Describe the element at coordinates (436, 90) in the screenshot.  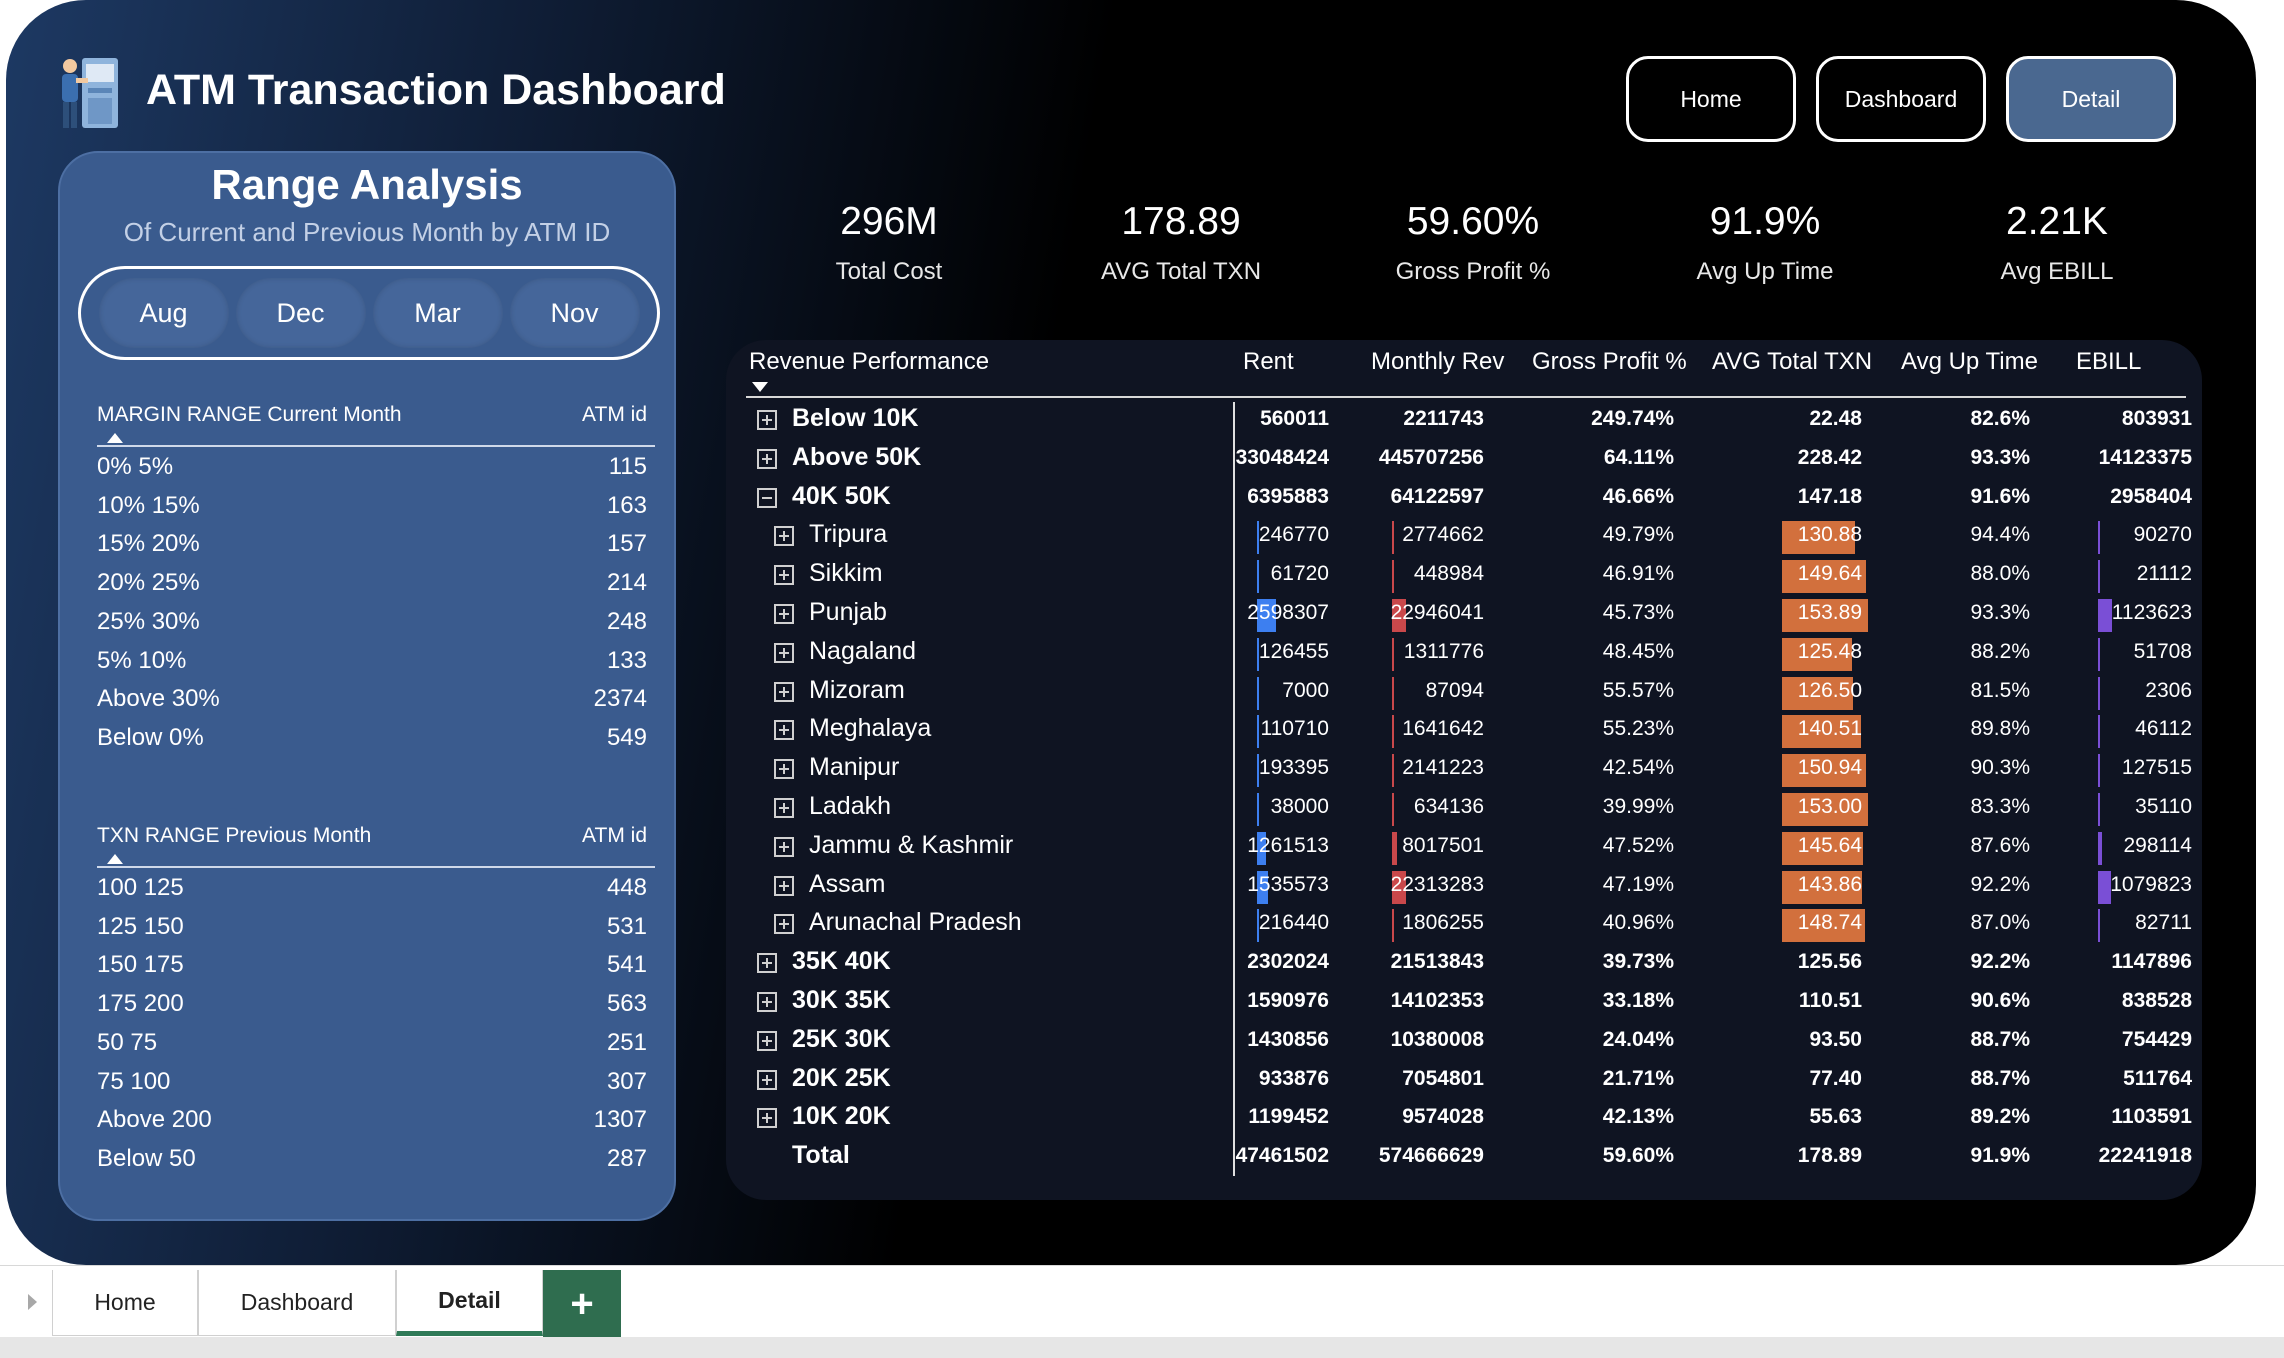
I see `dashboard-title: ATM Transaction Dashboard` at that location.